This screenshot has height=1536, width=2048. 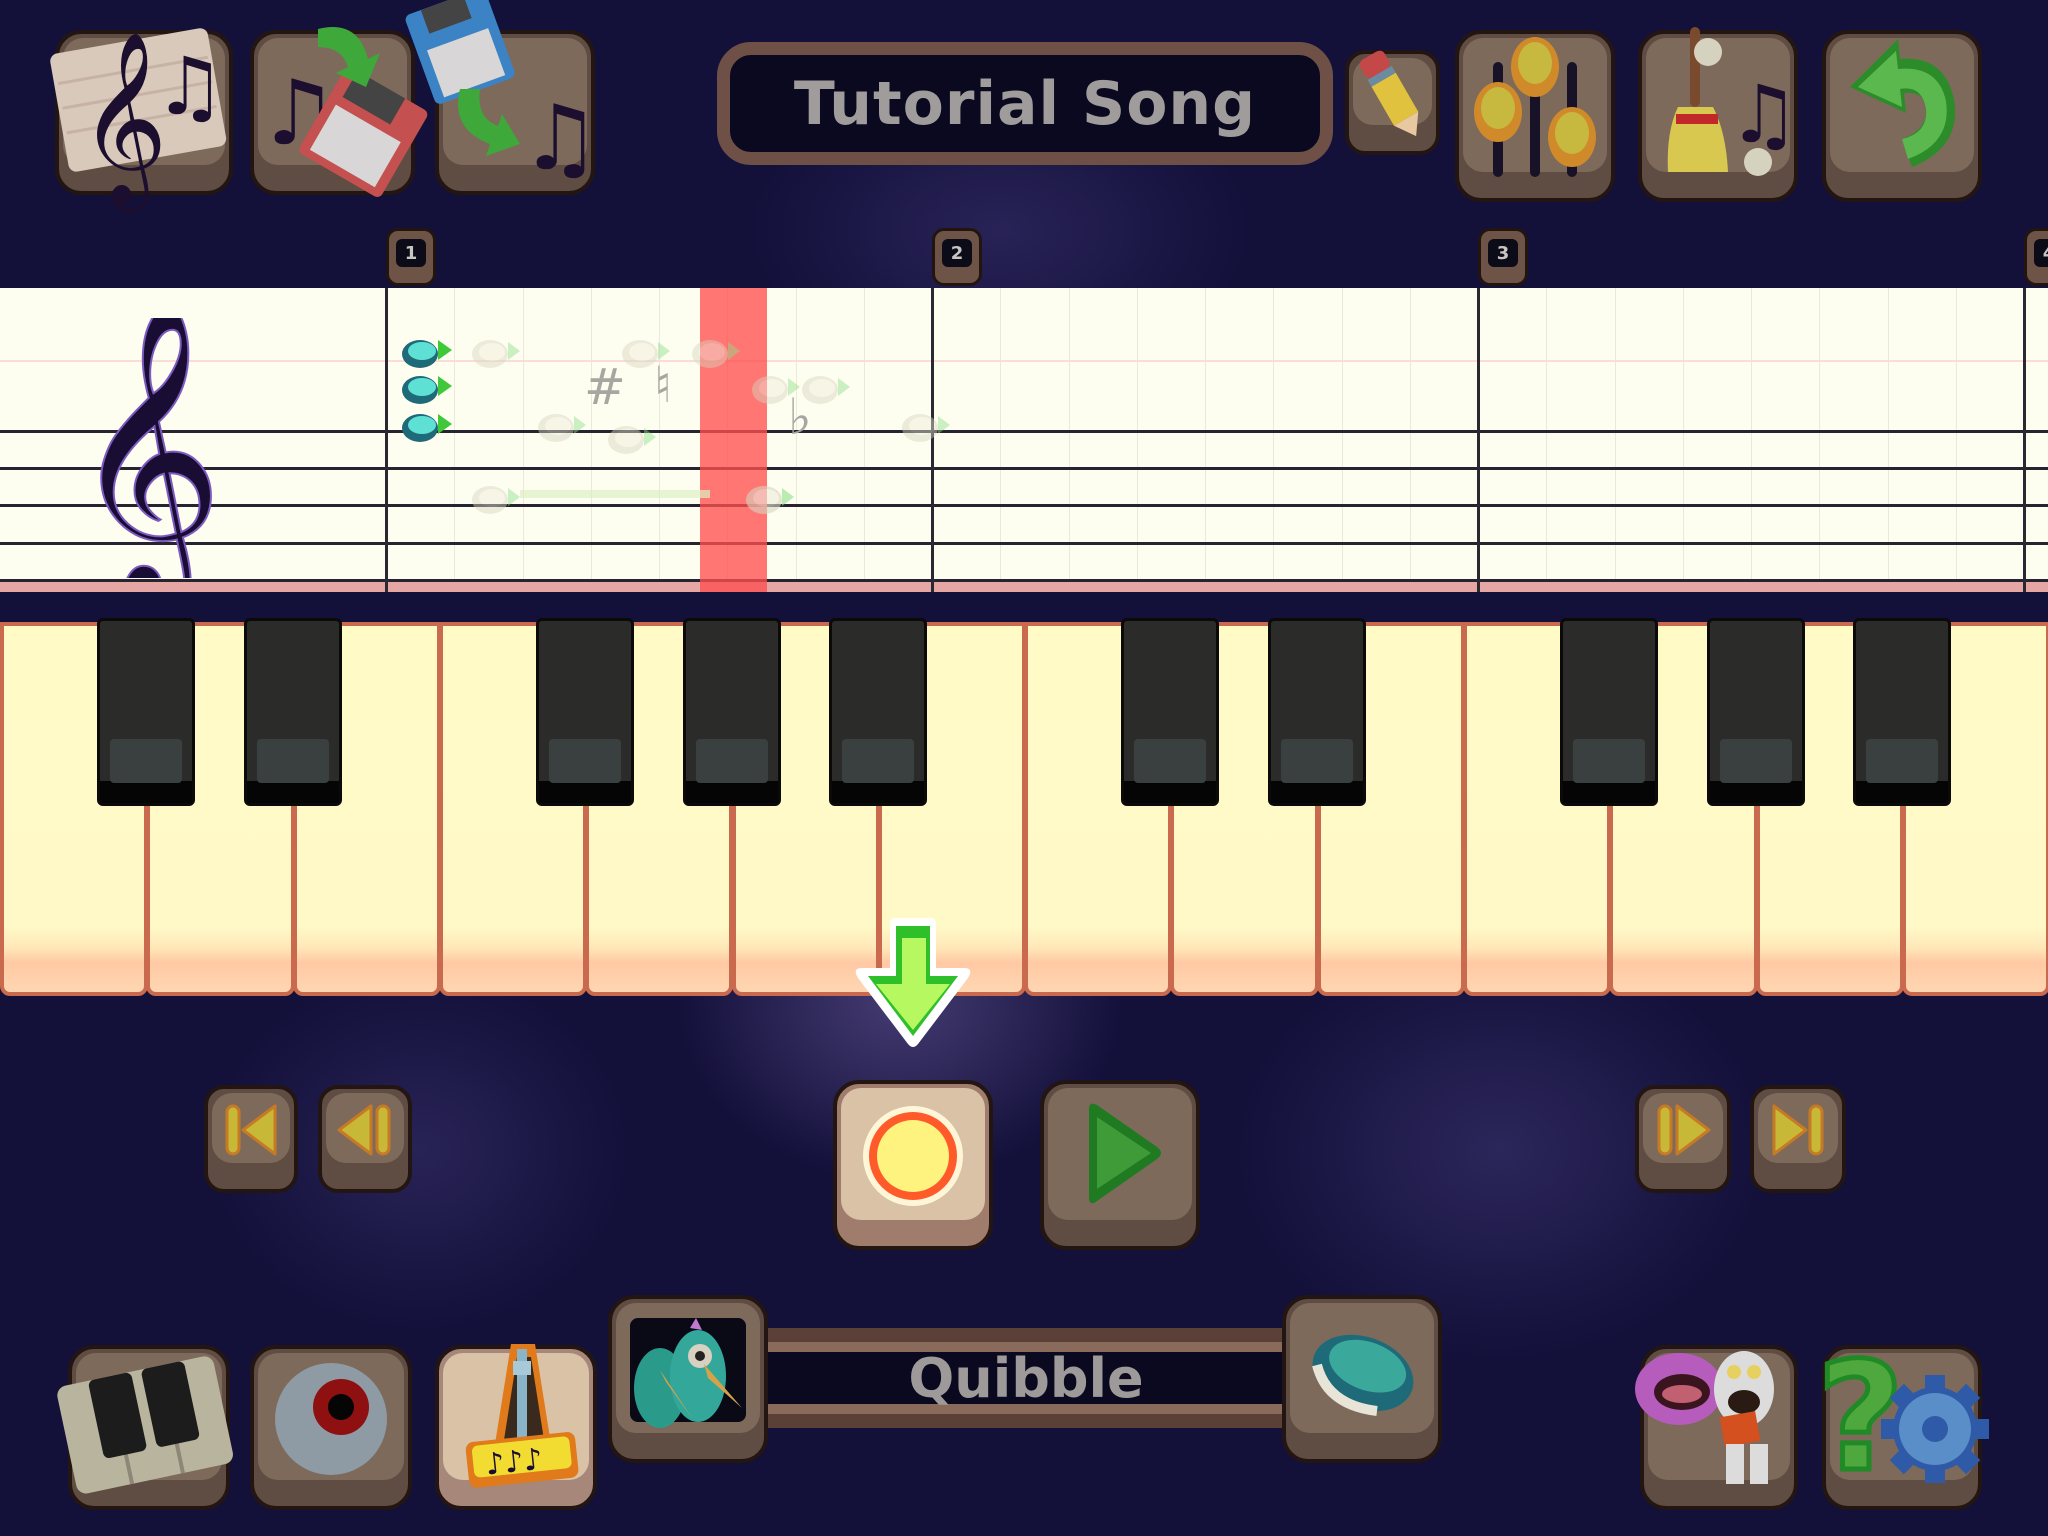 I want to click on skip-to-start-button, so click(x=251, y=1139).